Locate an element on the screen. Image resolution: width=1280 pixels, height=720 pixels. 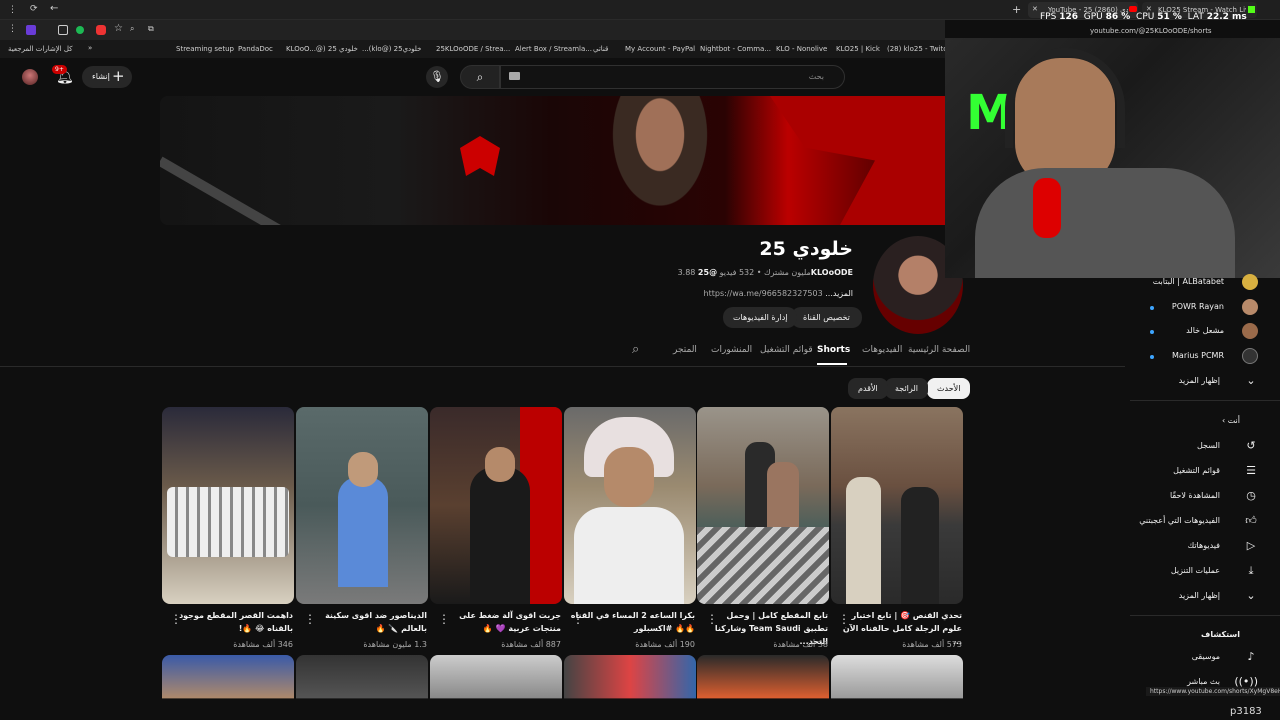
sidebar-item-your-videos: ▷ فيديوهاتك is located at coordinates (1195, 547).